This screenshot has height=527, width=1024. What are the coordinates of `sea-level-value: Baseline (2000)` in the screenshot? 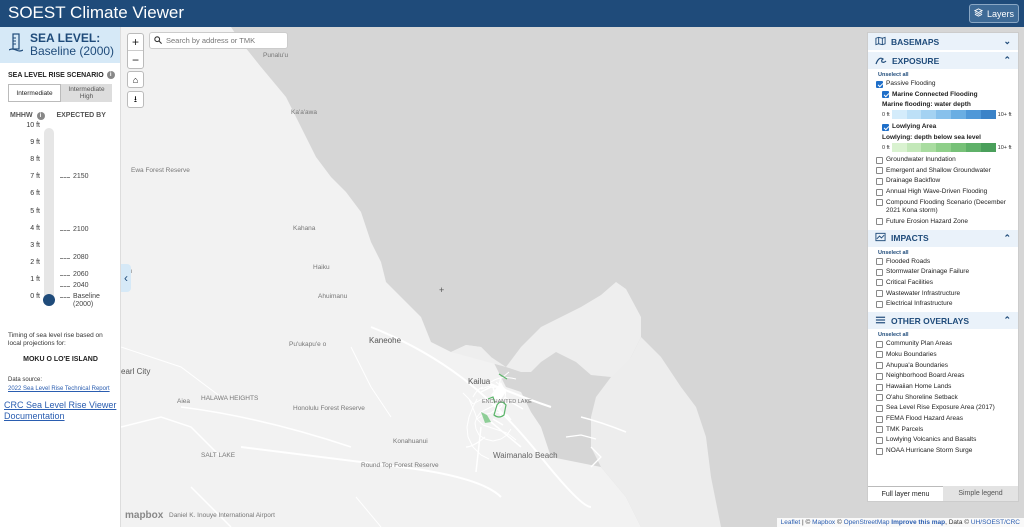 It's located at (72, 51).